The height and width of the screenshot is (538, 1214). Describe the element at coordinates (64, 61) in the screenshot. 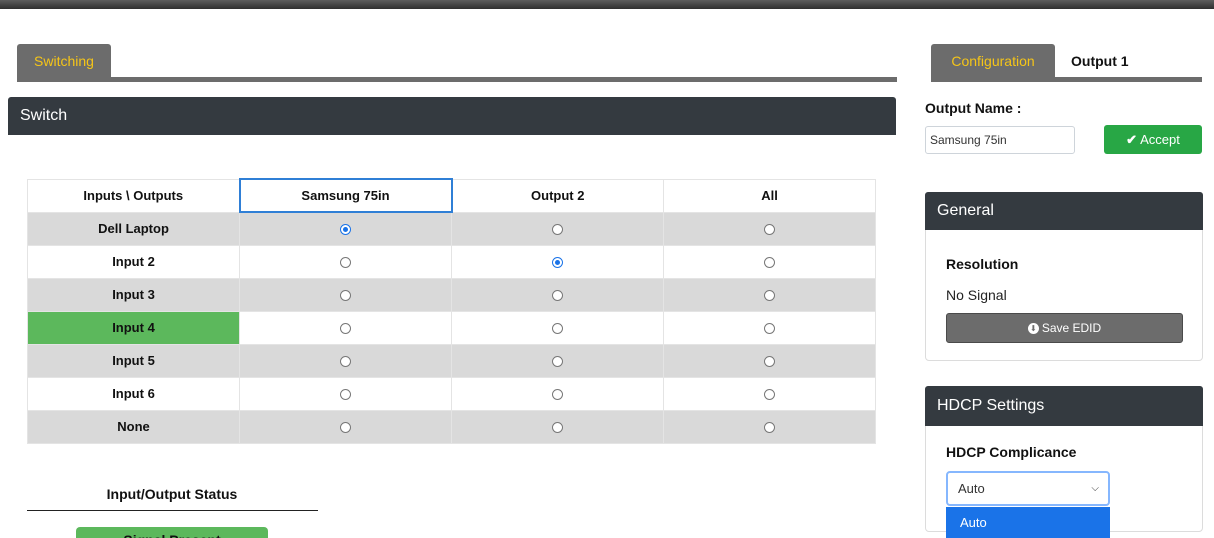

I see `tab-switching: Switching` at that location.